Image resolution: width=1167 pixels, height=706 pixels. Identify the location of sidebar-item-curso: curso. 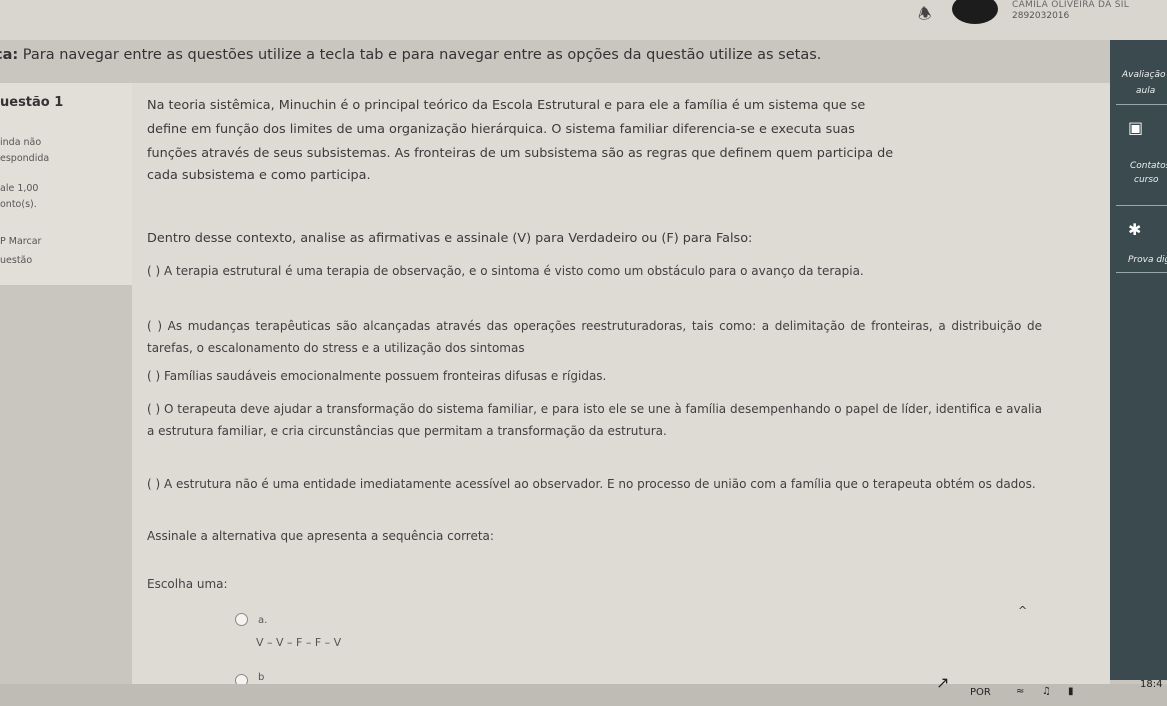
(1146, 180).